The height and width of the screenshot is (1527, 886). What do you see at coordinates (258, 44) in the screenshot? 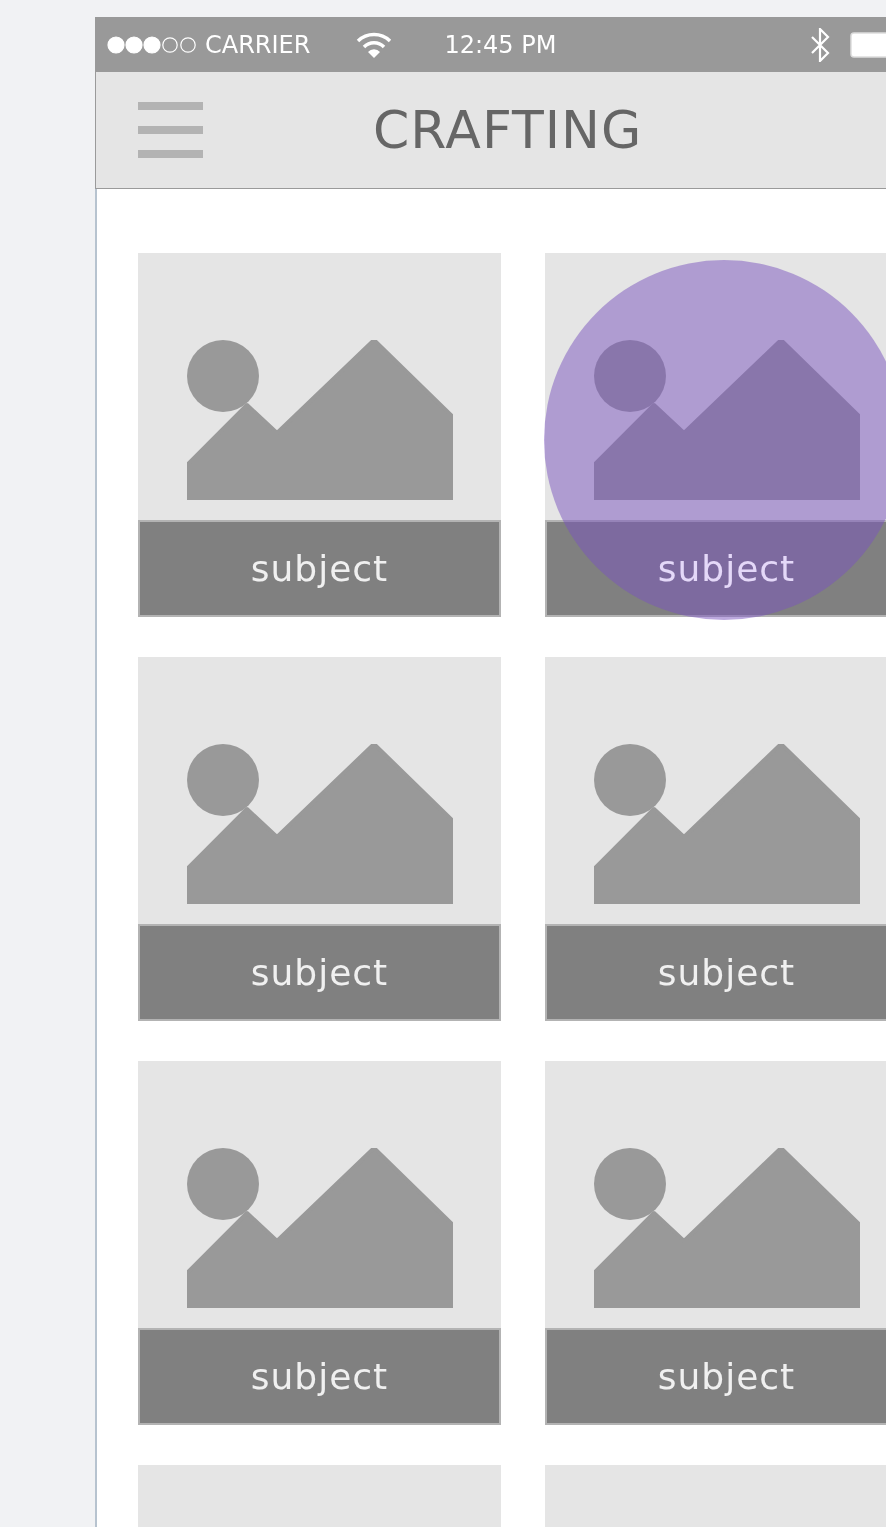
I see `carrier-name: CARRIER` at bounding box center [258, 44].